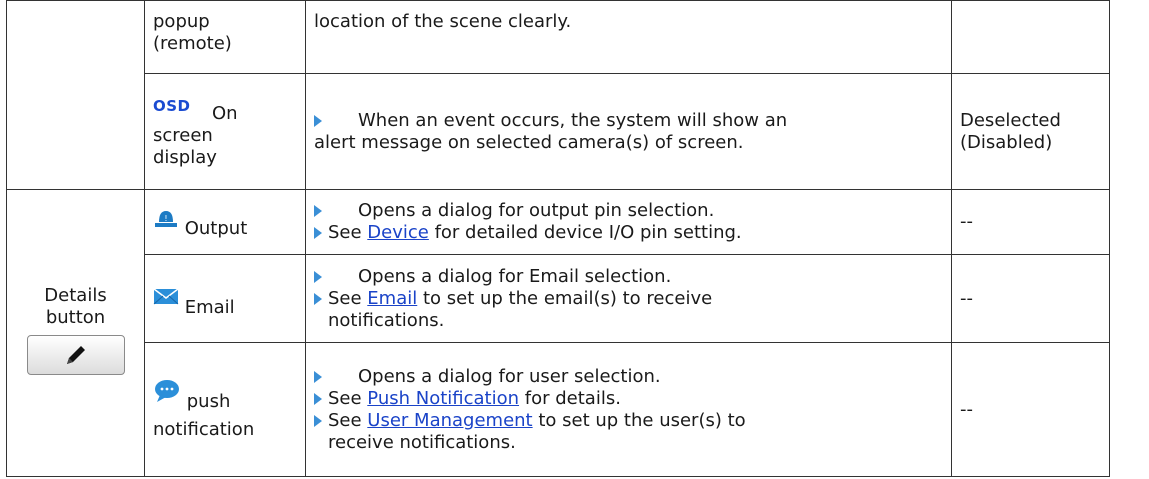 The width and height of the screenshot is (1149, 479). I want to click on popup-description: location of the scene clearly., so click(443, 21).